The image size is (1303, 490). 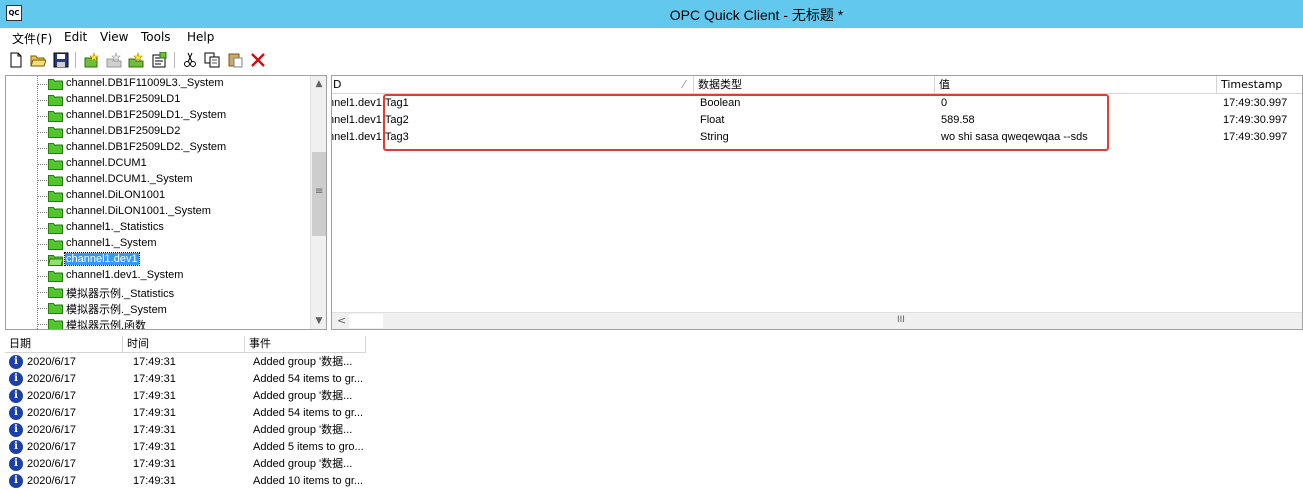 What do you see at coordinates (158, 276) in the screenshot?
I see `tree-item: channel1.dev1._System` at bounding box center [158, 276].